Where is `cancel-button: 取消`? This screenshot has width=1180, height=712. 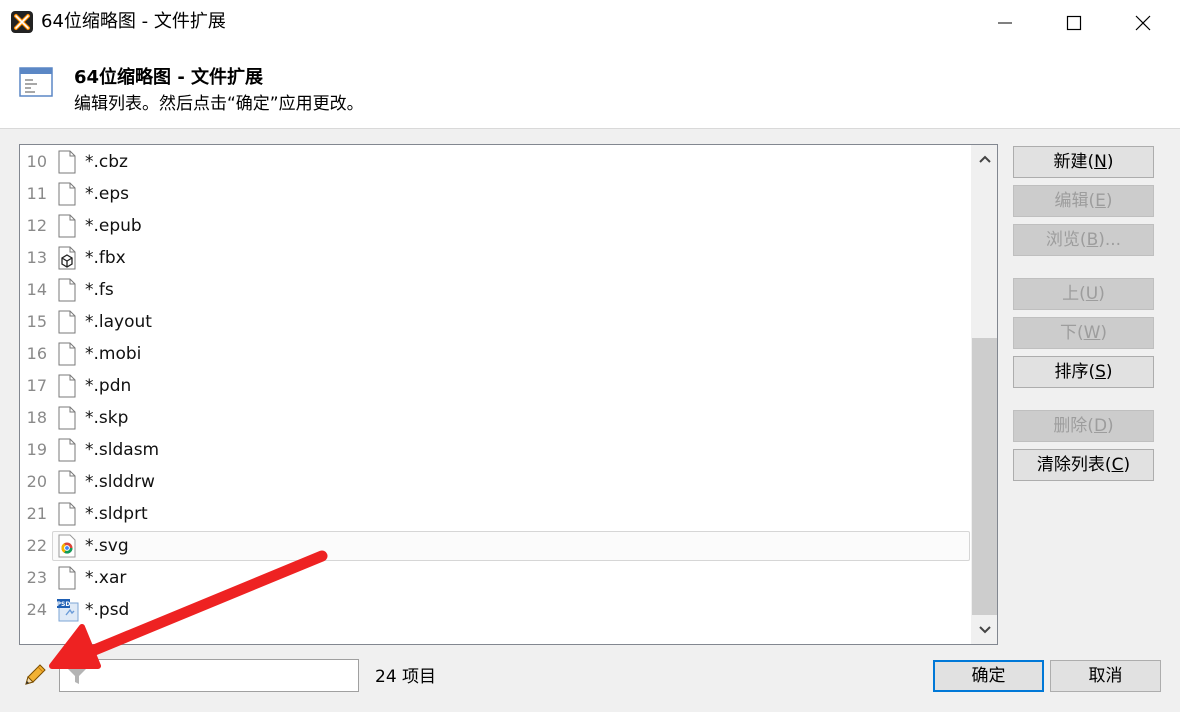 cancel-button: 取消 is located at coordinates (1105, 676).